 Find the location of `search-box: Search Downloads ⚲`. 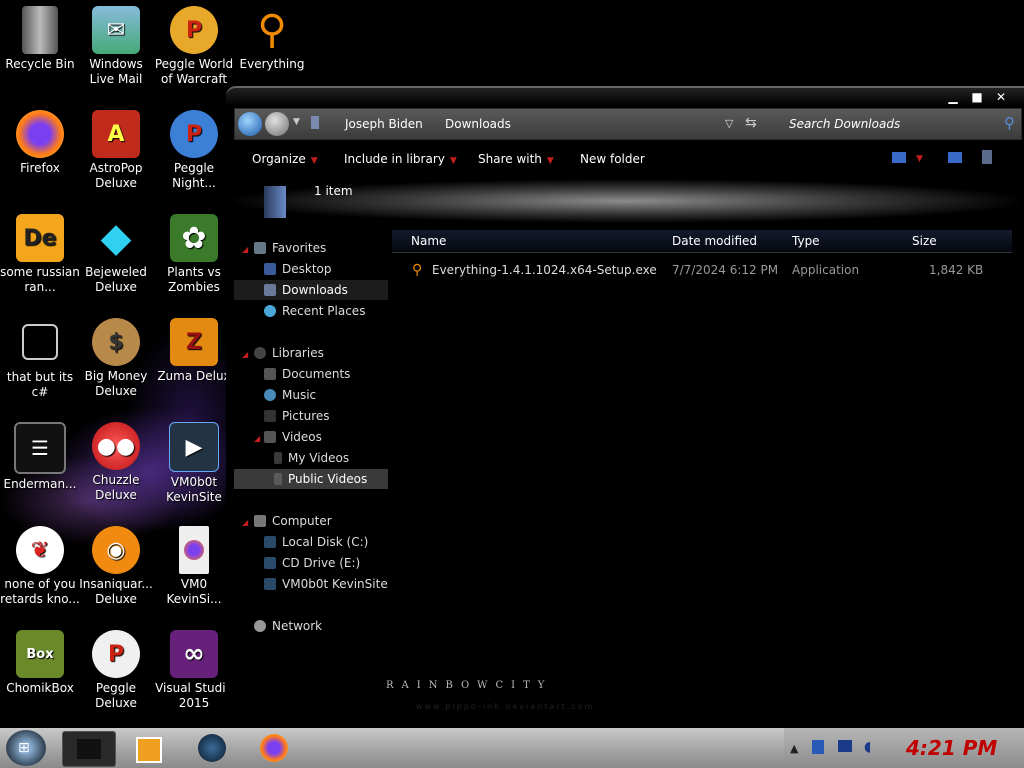

search-box: Search Downloads ⚲ is located at coordinates (900, 124).